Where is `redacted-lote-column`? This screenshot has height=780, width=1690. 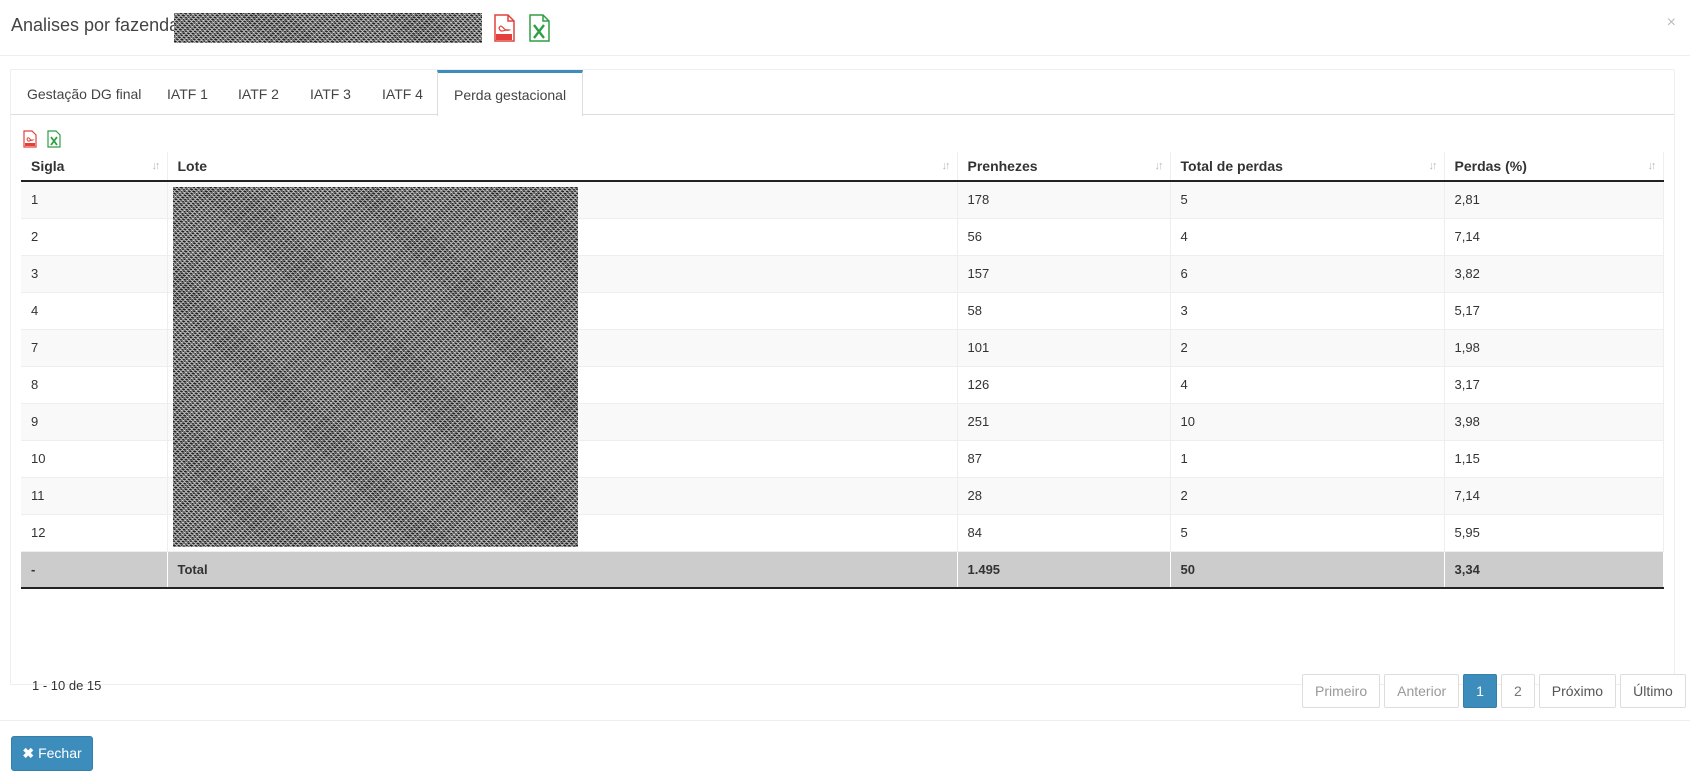 redacted-lote-column is located at coordinates (375, 367).